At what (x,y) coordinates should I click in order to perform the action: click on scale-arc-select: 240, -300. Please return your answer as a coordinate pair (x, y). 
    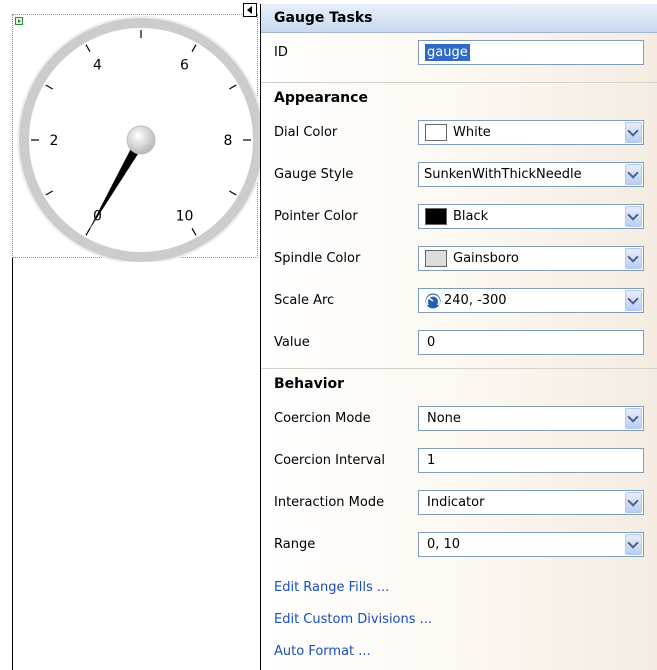
    Looking at the image, I should click on (531, 300).